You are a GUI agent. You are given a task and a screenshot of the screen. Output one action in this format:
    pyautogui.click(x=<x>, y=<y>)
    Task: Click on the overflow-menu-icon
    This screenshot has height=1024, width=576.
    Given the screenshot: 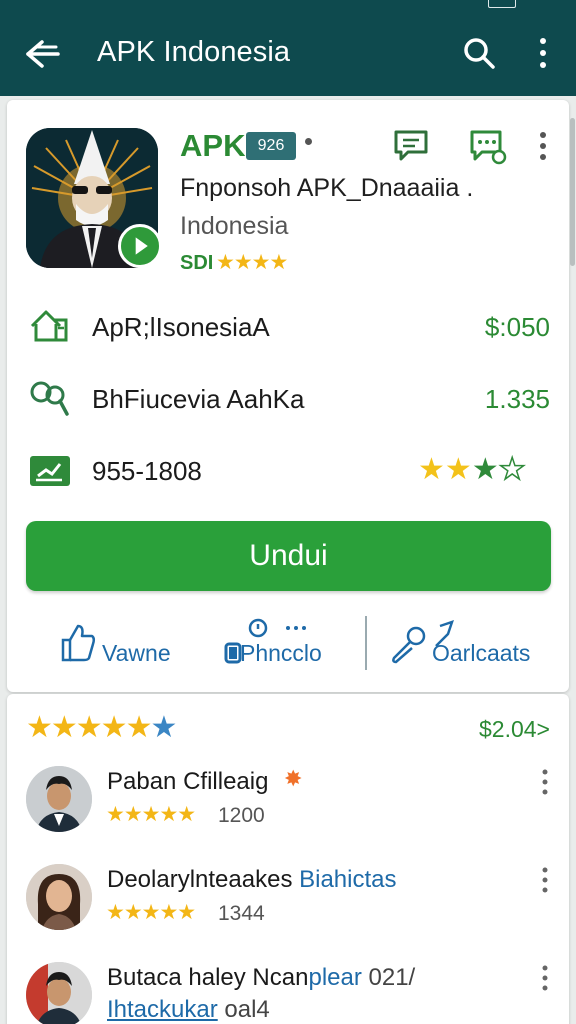 What is the action you would take?
    pyautogui.click(x=543, y=53)
    